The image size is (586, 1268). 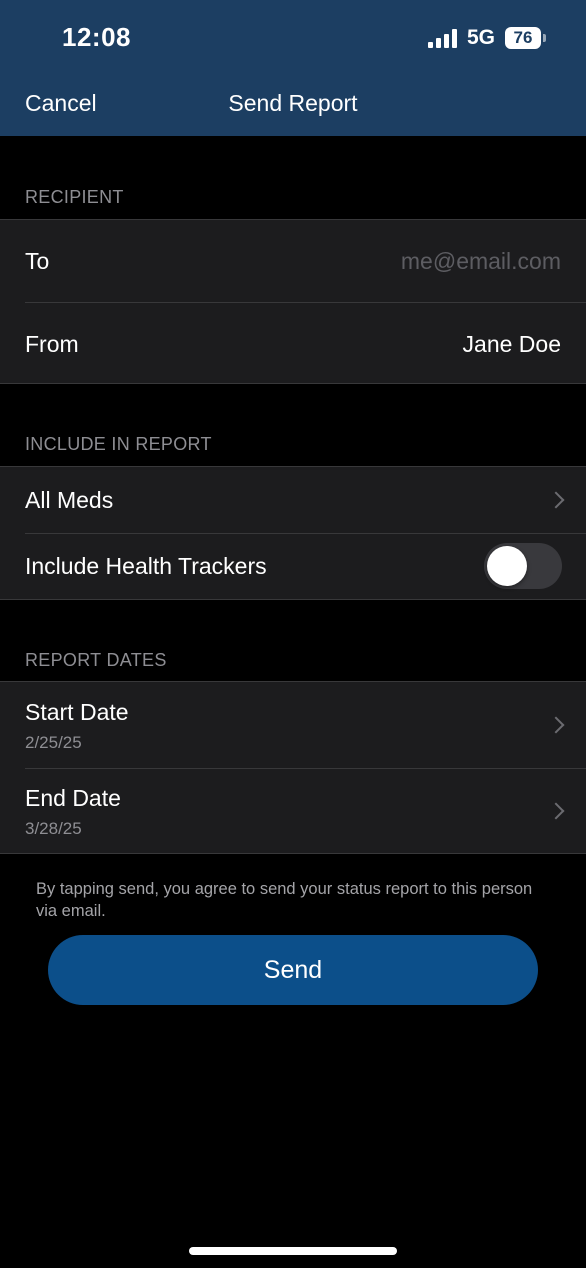 I want to click on home-indicator, so click(x=293, y=1251).